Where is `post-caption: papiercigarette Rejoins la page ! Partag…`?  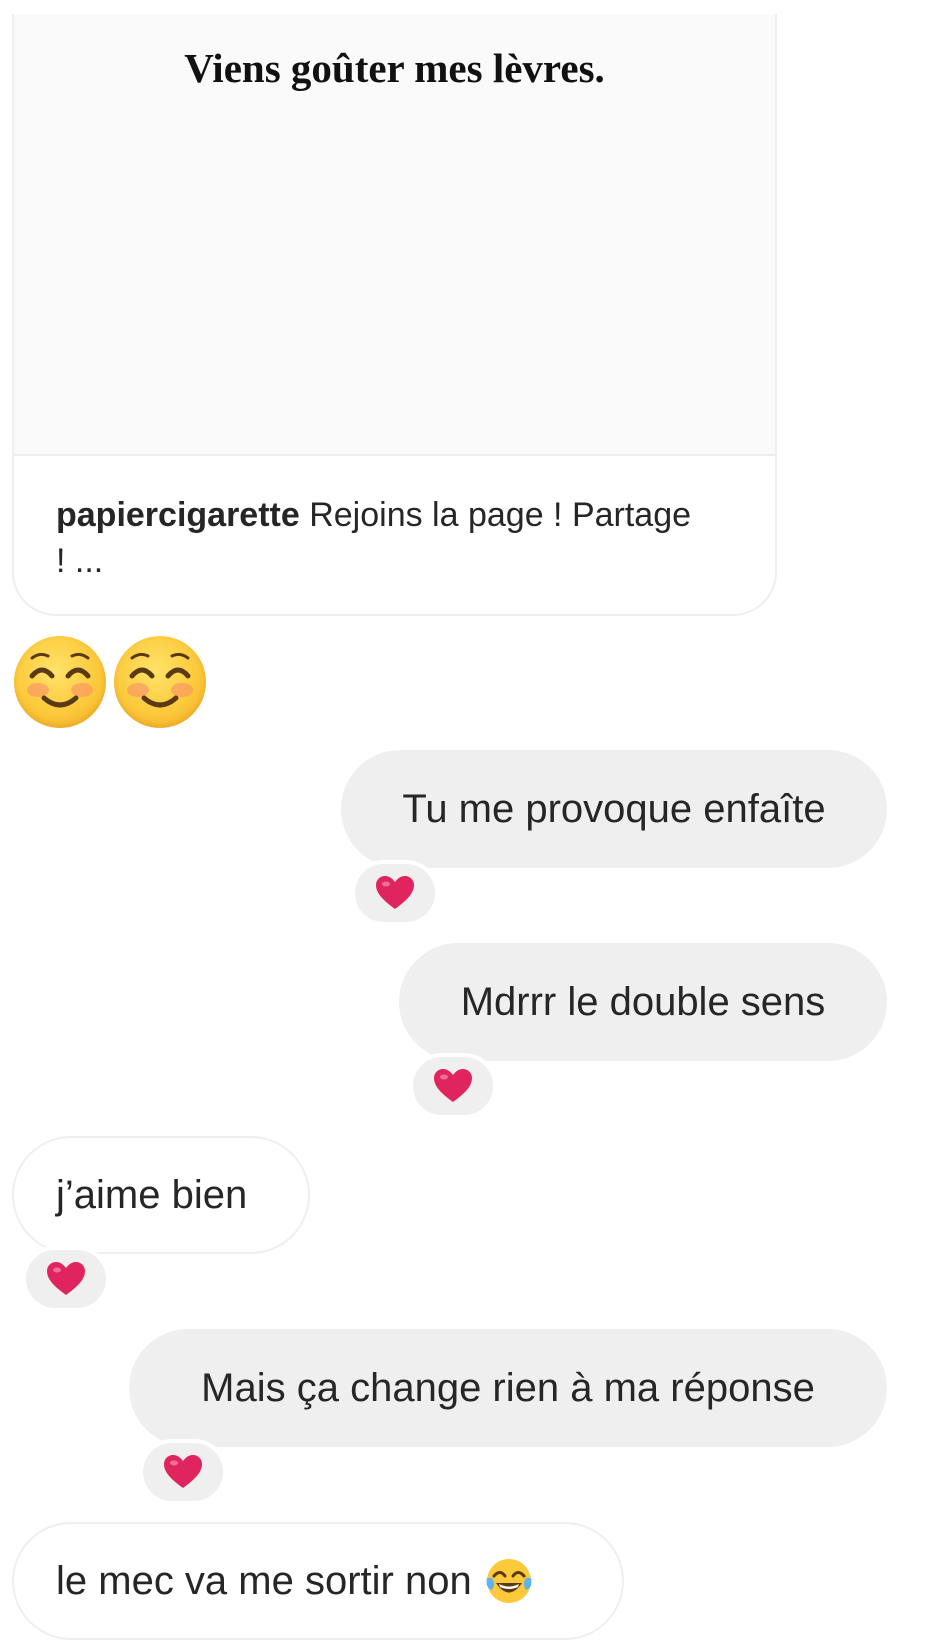 post-caption: papiercigarette Rejoins la page ! Partag… is located at coordinates (376, 538).